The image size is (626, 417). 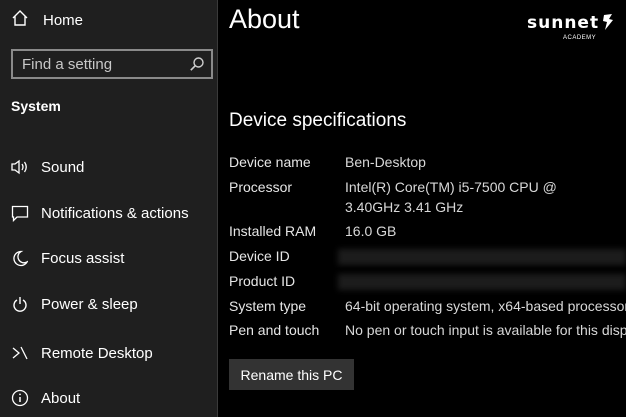 I want to click on search-input, so click(x=98, y=64).